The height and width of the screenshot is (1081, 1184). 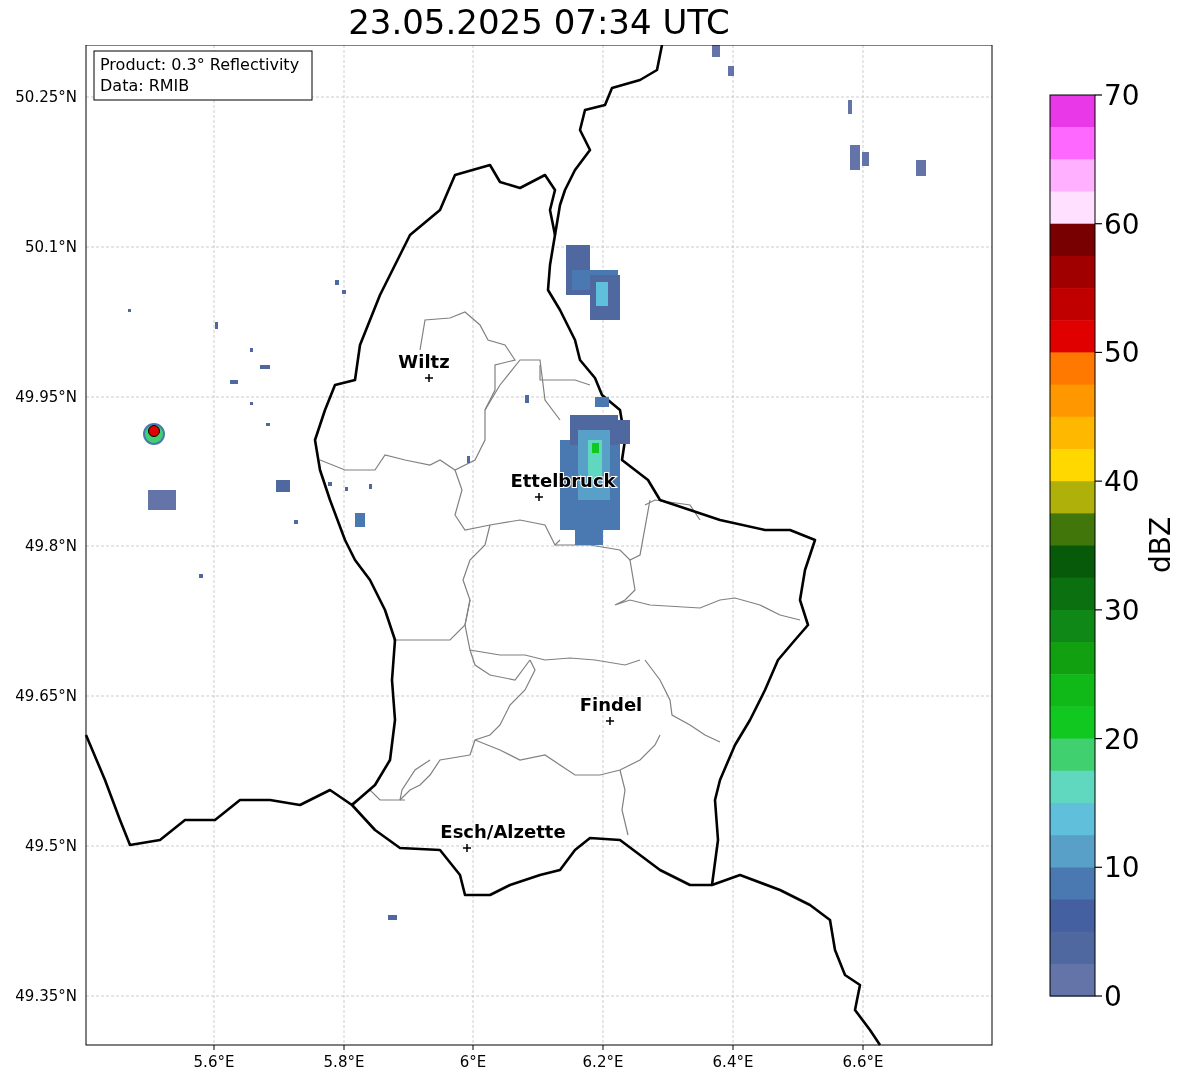 I want to click on axis-tick-label: 49.95°N, so click(x=46, y=397).